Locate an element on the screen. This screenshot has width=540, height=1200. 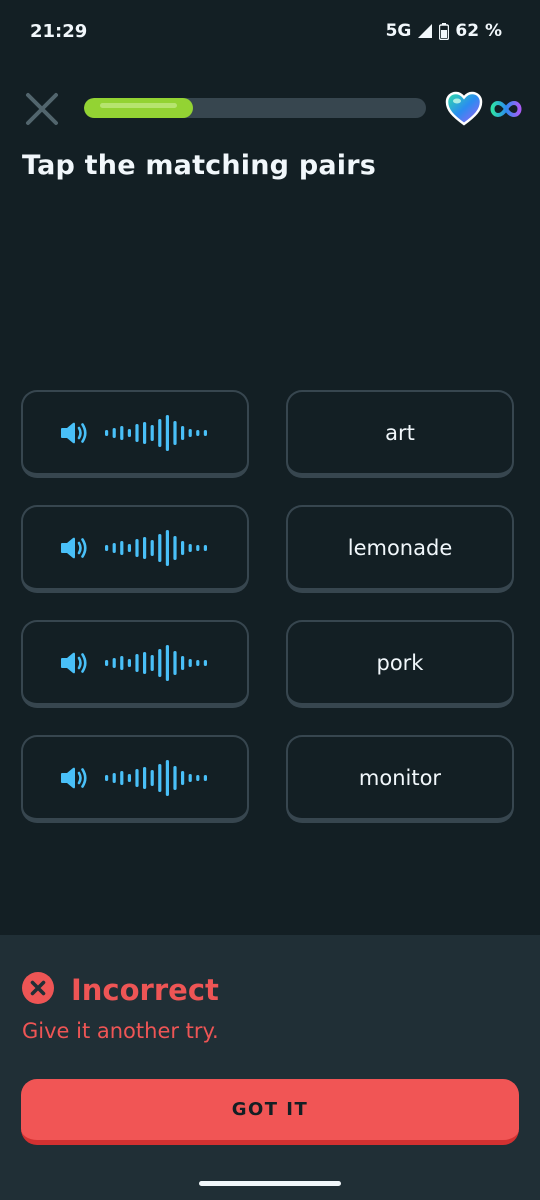
progress-shine is located at coordinates (139, 105).